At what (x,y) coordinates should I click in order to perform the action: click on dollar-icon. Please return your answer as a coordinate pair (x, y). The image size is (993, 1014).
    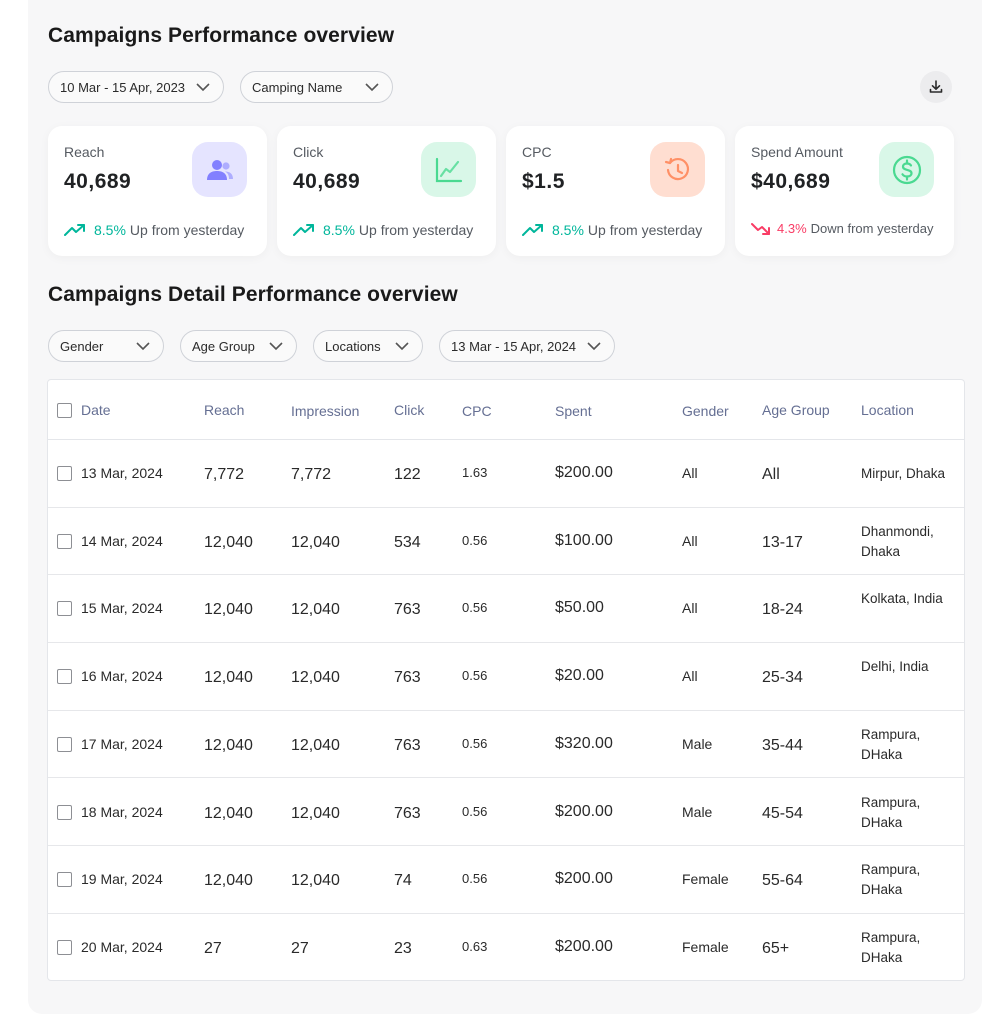
    Looking at the image, I should click on (906, 169).